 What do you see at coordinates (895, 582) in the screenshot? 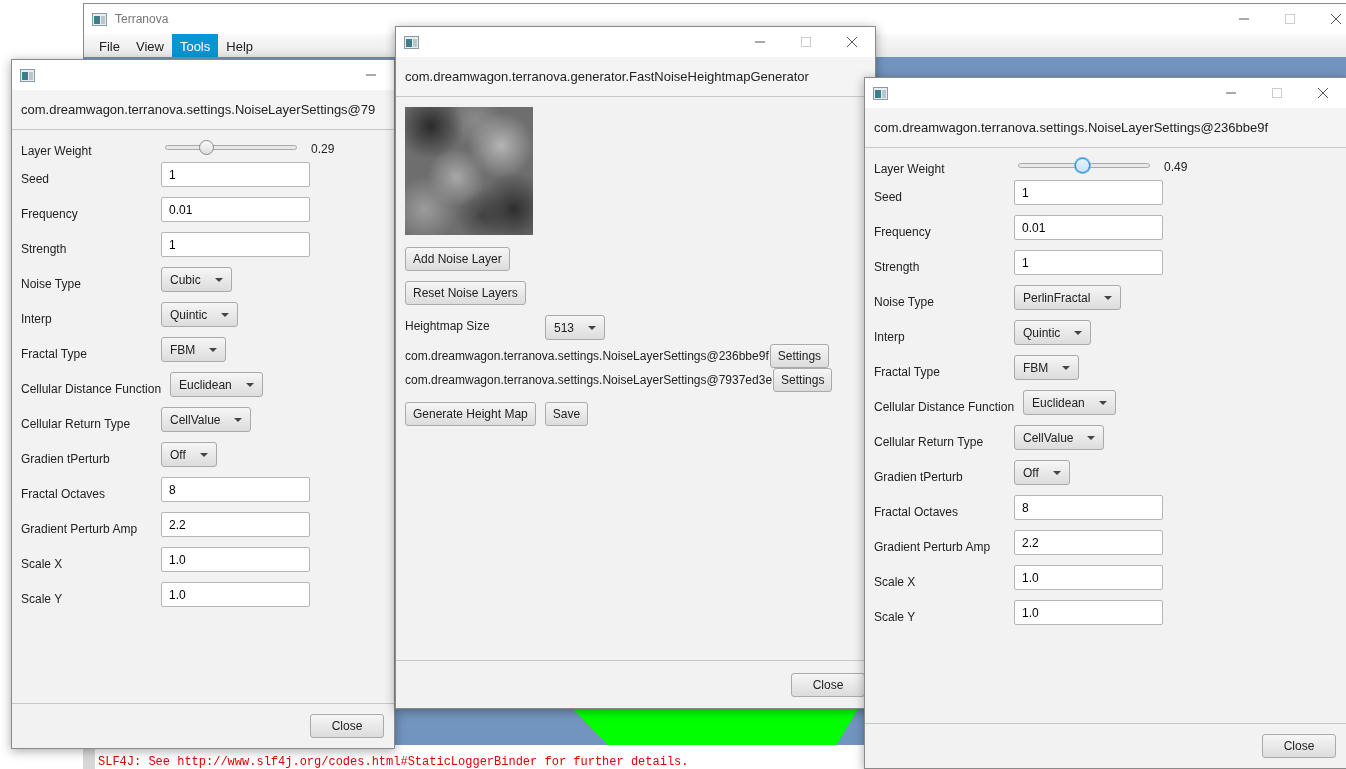
I see `field-label: Scale X` at bounding box center [895, 582].